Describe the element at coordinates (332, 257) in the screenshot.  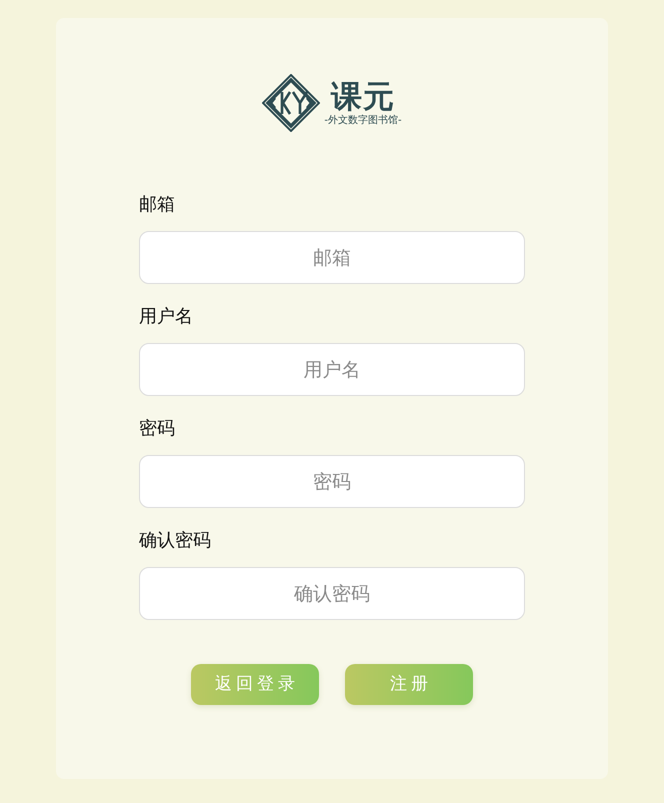
I see `input-field: 邮箱` at that location.